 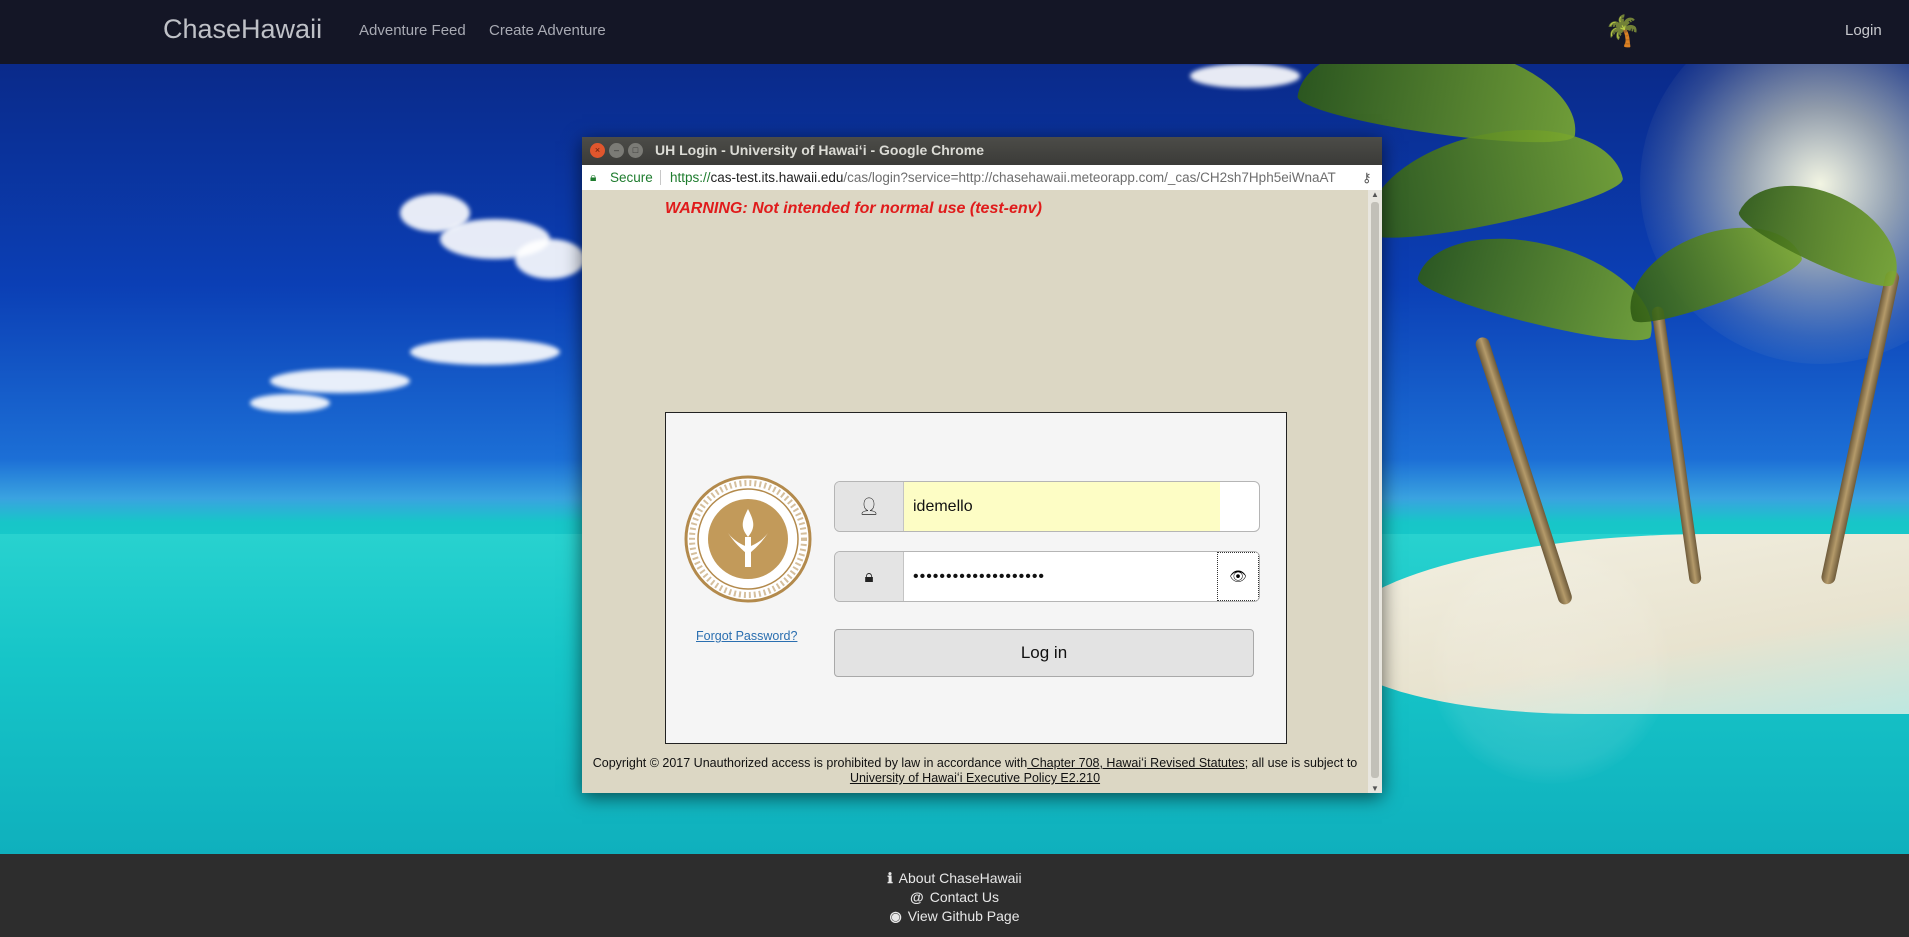 I want to click on footer-github-link: ◉ View Github Page, so click(x=954, y=916).